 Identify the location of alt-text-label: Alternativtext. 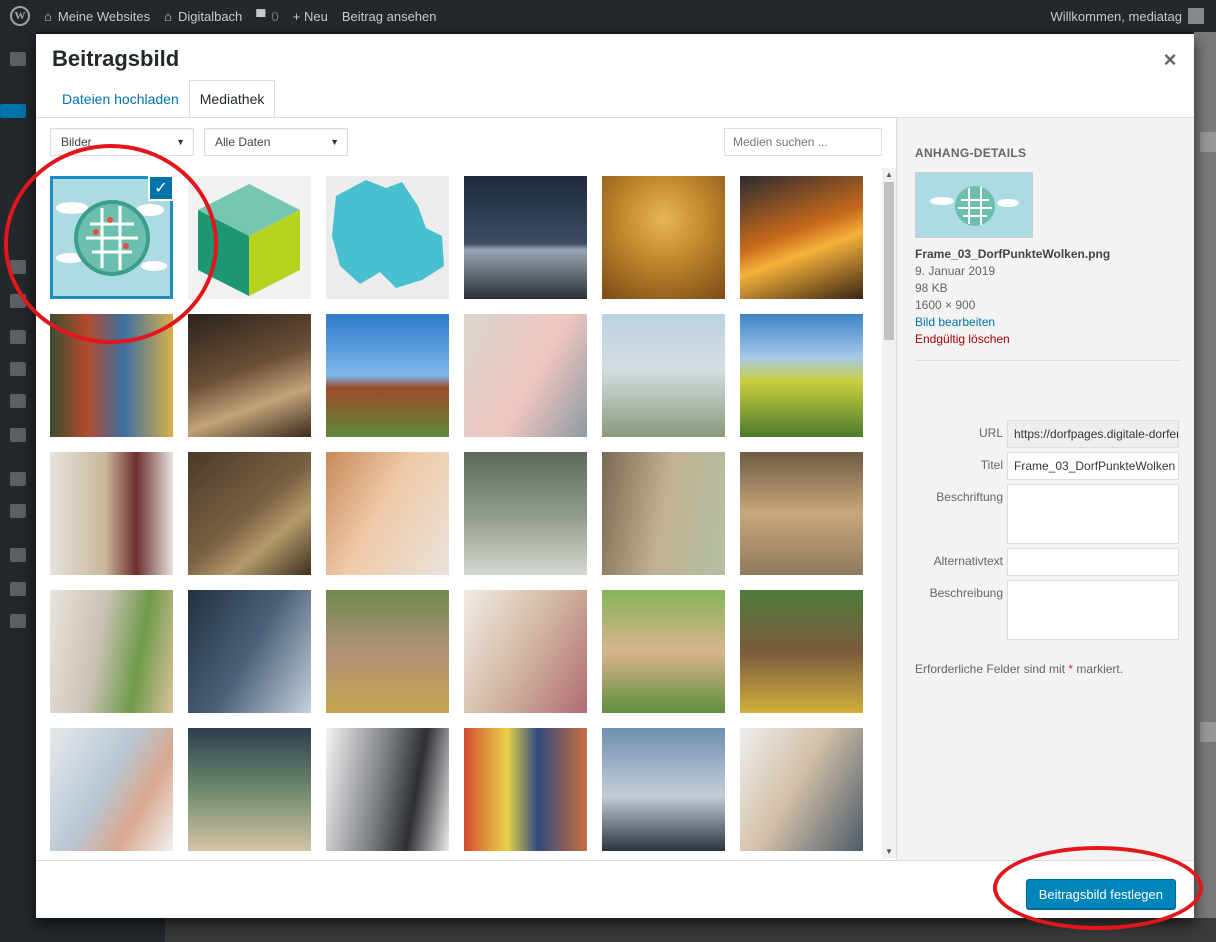
(968, 561).